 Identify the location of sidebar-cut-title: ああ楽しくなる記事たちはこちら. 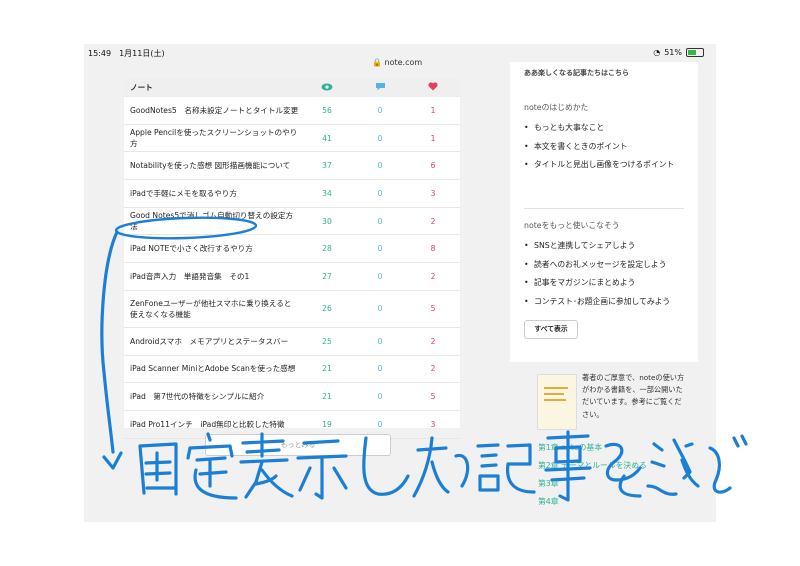
(576, 73).